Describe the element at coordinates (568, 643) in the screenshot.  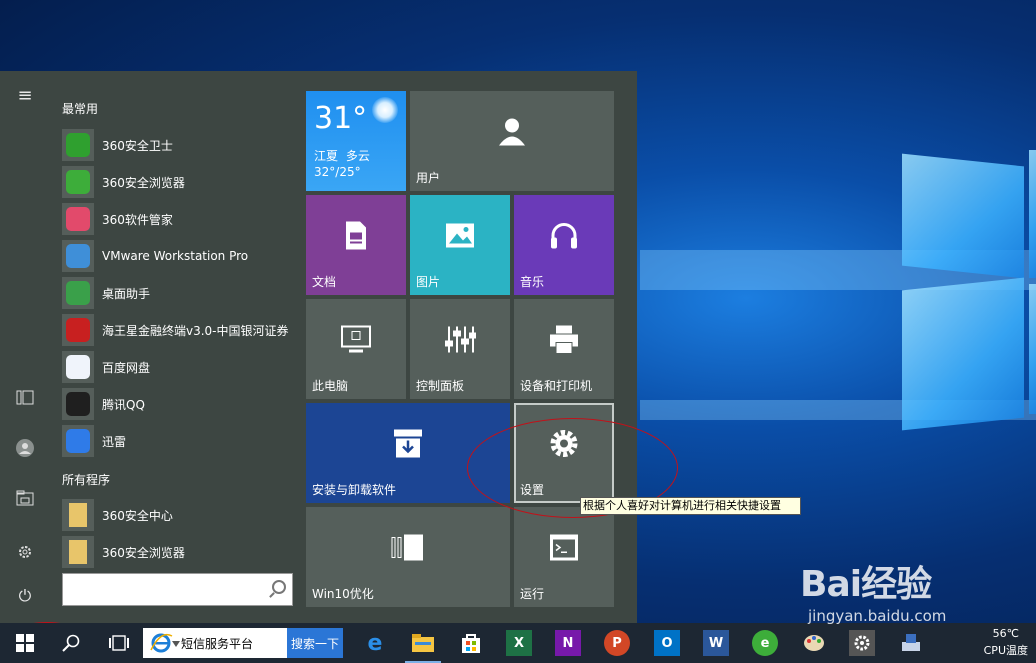
I see `onenote-icon: N` at that location.